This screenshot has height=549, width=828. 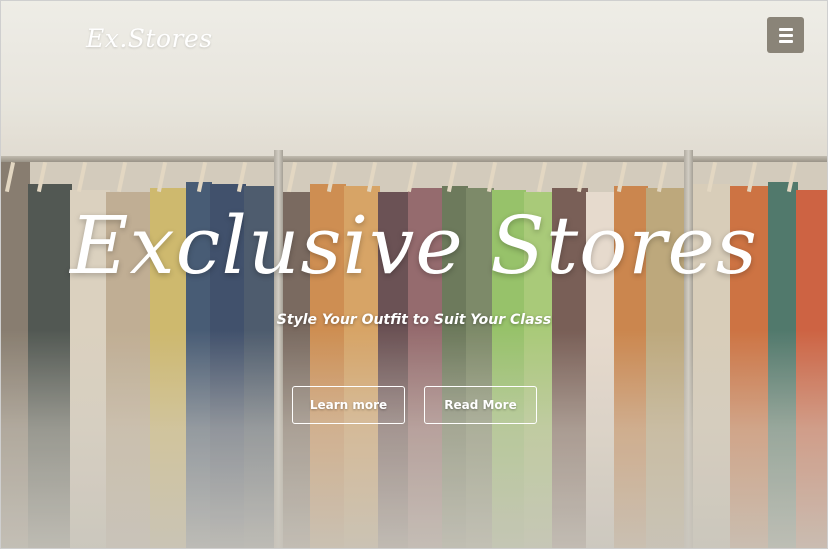 I want to click on hero-title: Exclusive Stores, so click(x=414, y=245).